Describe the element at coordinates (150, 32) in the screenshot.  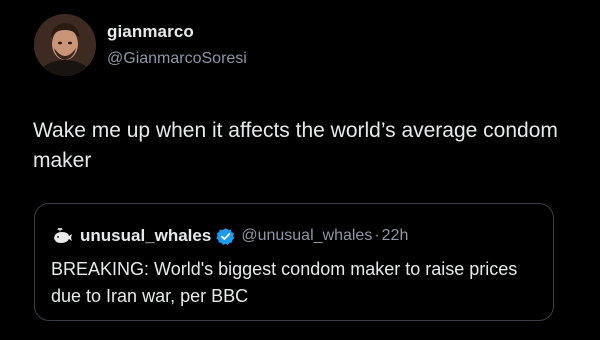
I see `author-name: gianmarco` at that location.